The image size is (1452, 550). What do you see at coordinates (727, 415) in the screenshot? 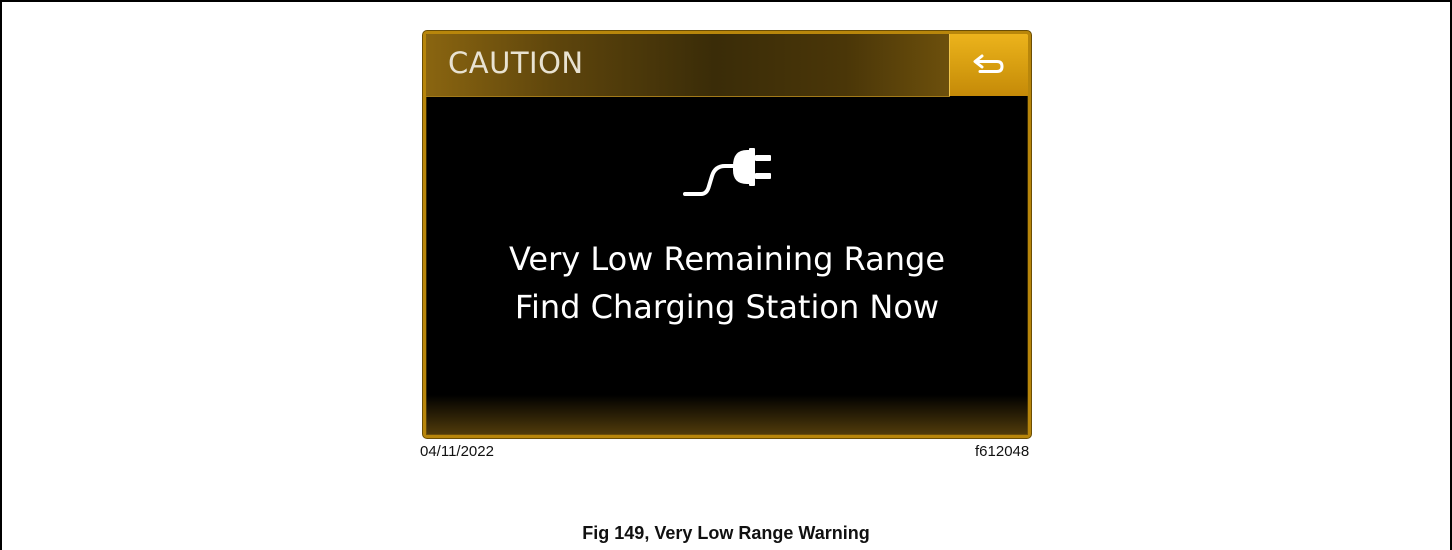
I see `screen-bottom-glow` at bounding box center [727, 415].